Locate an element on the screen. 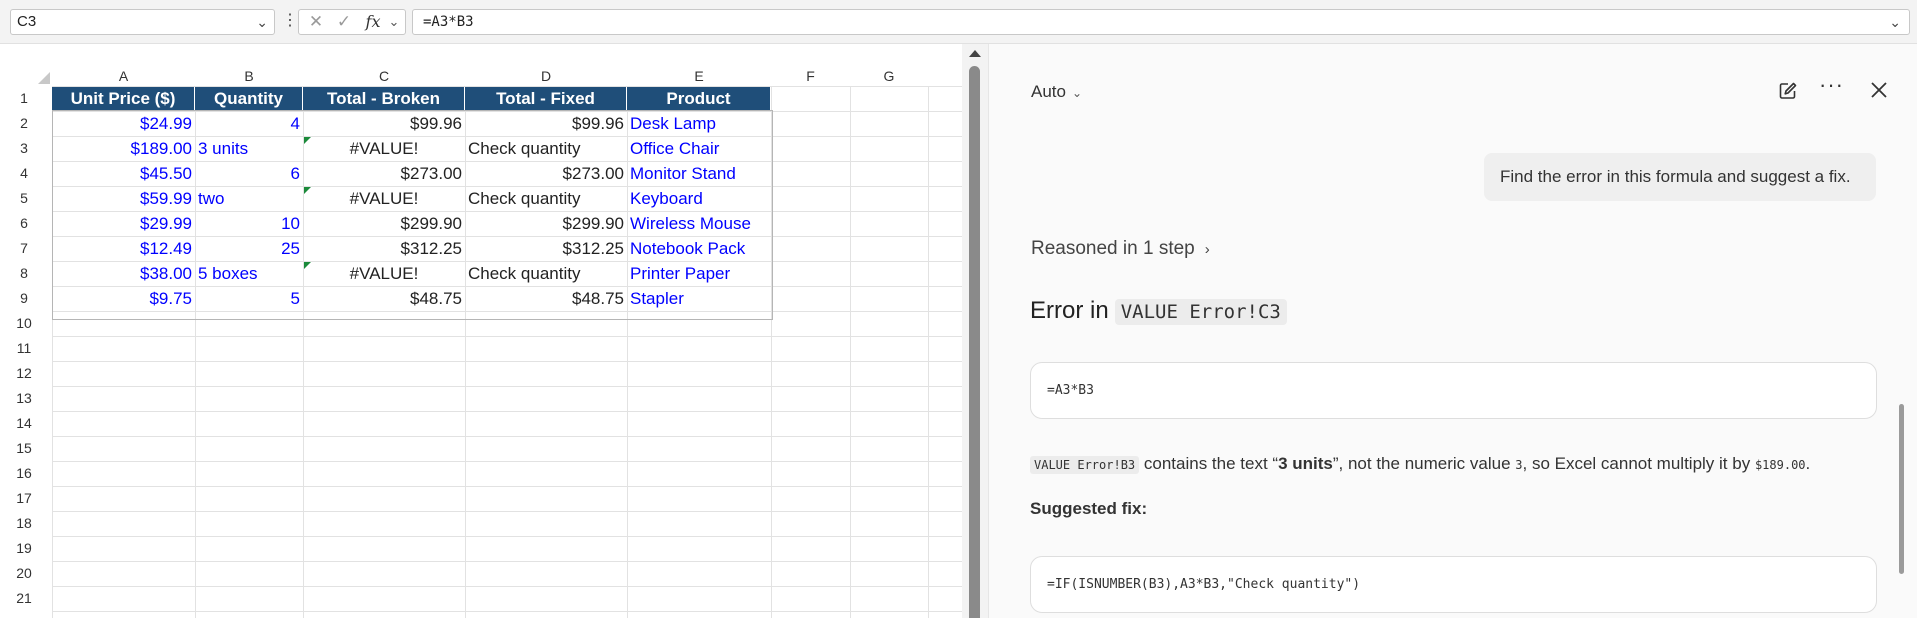 The height and width of the screenshot is (618, 1917). cell-b5: two is located at coordinates (249, 199).